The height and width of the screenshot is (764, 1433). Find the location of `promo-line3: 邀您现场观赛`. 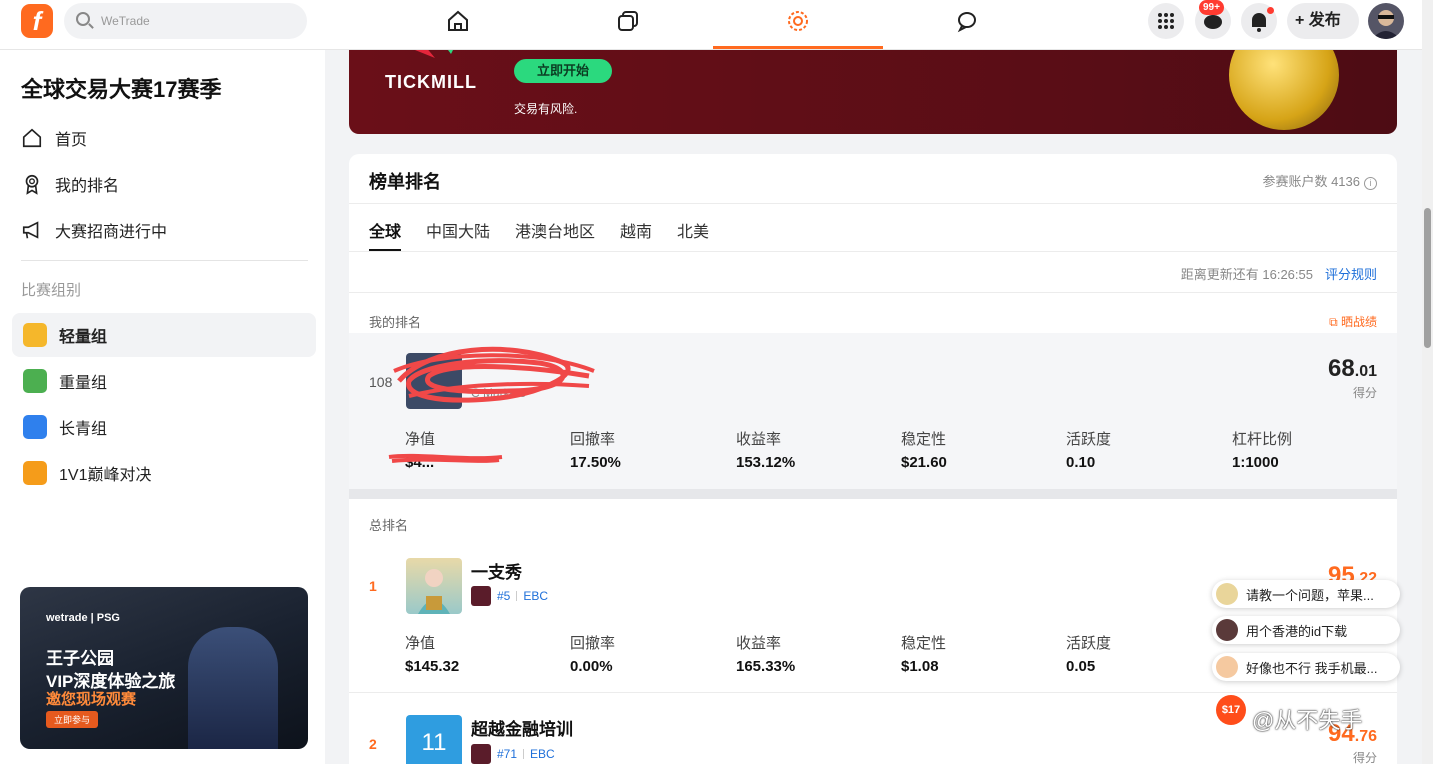

promo-line3: 邀您现场观赛 is located at coordinates (91, 699).